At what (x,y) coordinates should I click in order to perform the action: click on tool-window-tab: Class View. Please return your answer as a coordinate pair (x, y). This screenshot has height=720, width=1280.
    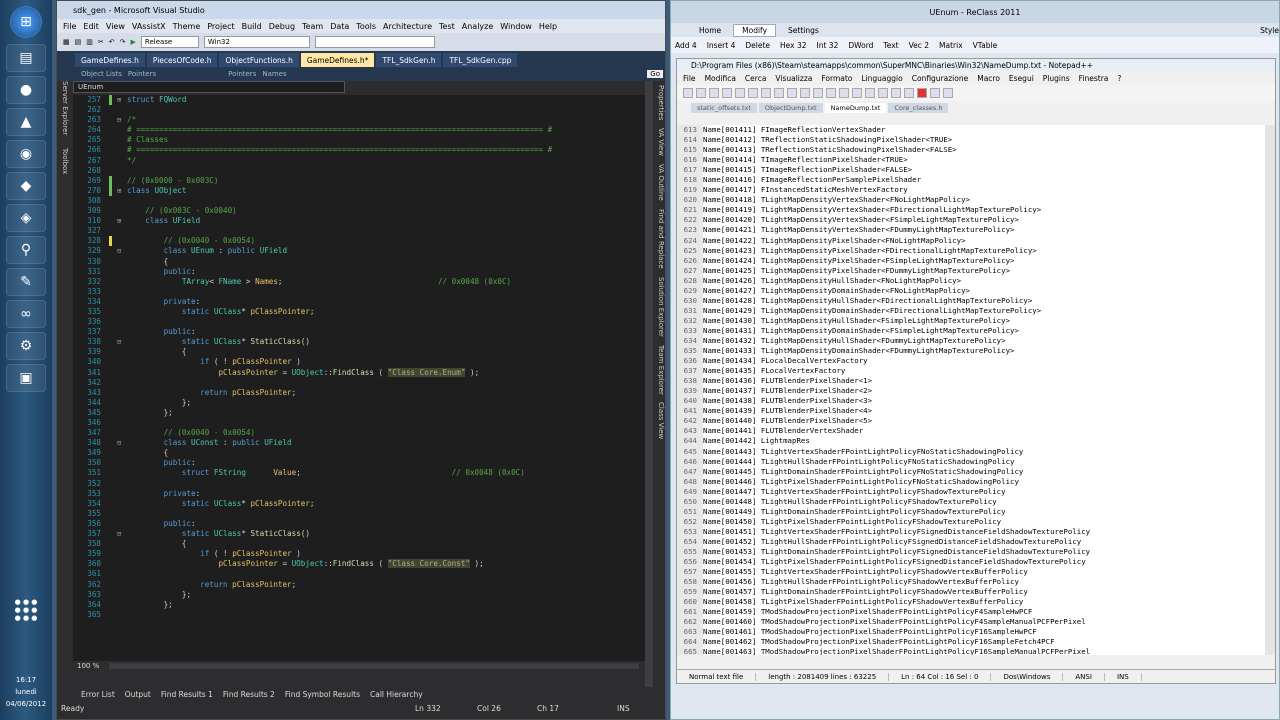
    Looking at the image, I should click on (661, 420).